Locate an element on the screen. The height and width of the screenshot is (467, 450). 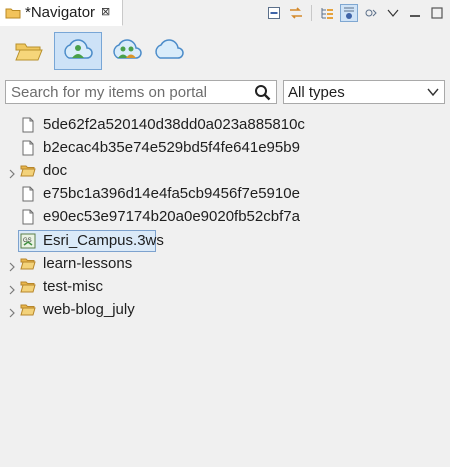
tree-item-row: b2ecac4b35e74e529bd5f4fe641e95b9 is located at coordinates (225, 148).